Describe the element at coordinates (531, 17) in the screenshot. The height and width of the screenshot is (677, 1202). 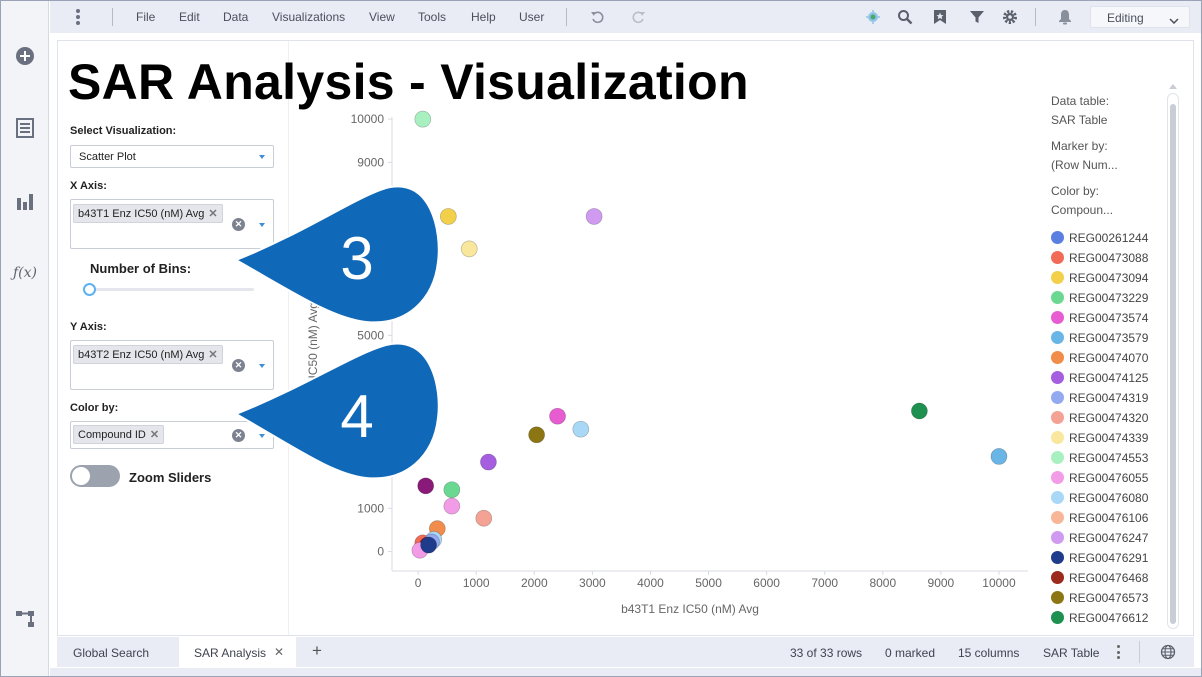
I see `menu-user: User` at that location.